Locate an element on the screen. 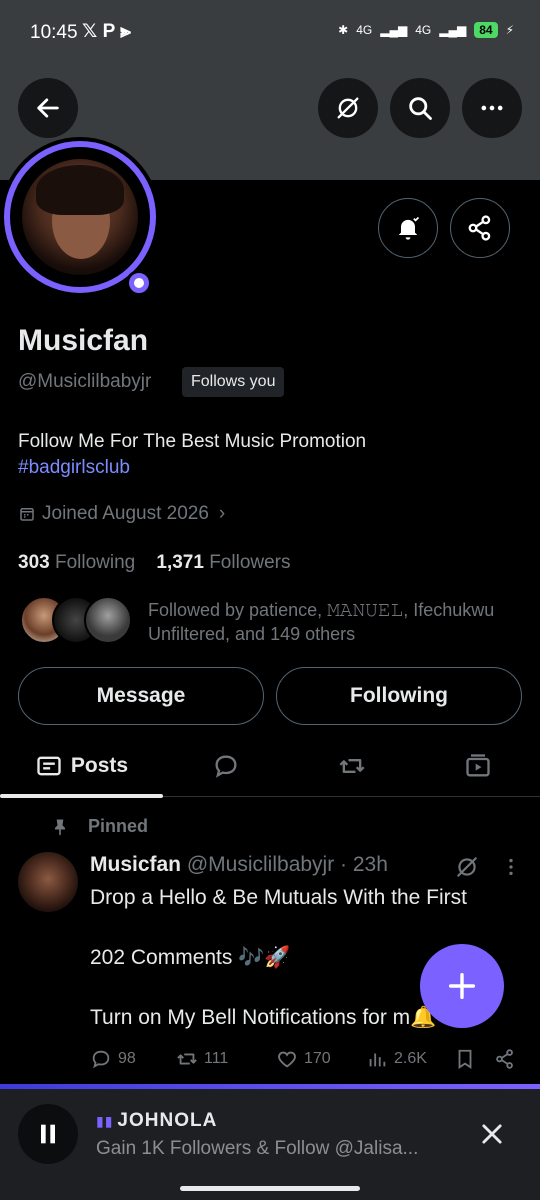 Image resolution: width=540 pixels, height=1200 pixels. like-action: 170 is located at coordinates (321, 1059).